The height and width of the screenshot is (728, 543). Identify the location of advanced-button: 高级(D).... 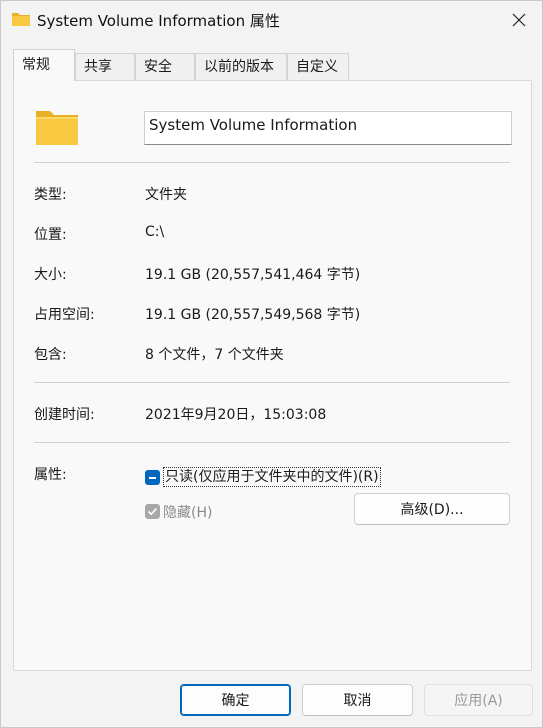
(432, 509).